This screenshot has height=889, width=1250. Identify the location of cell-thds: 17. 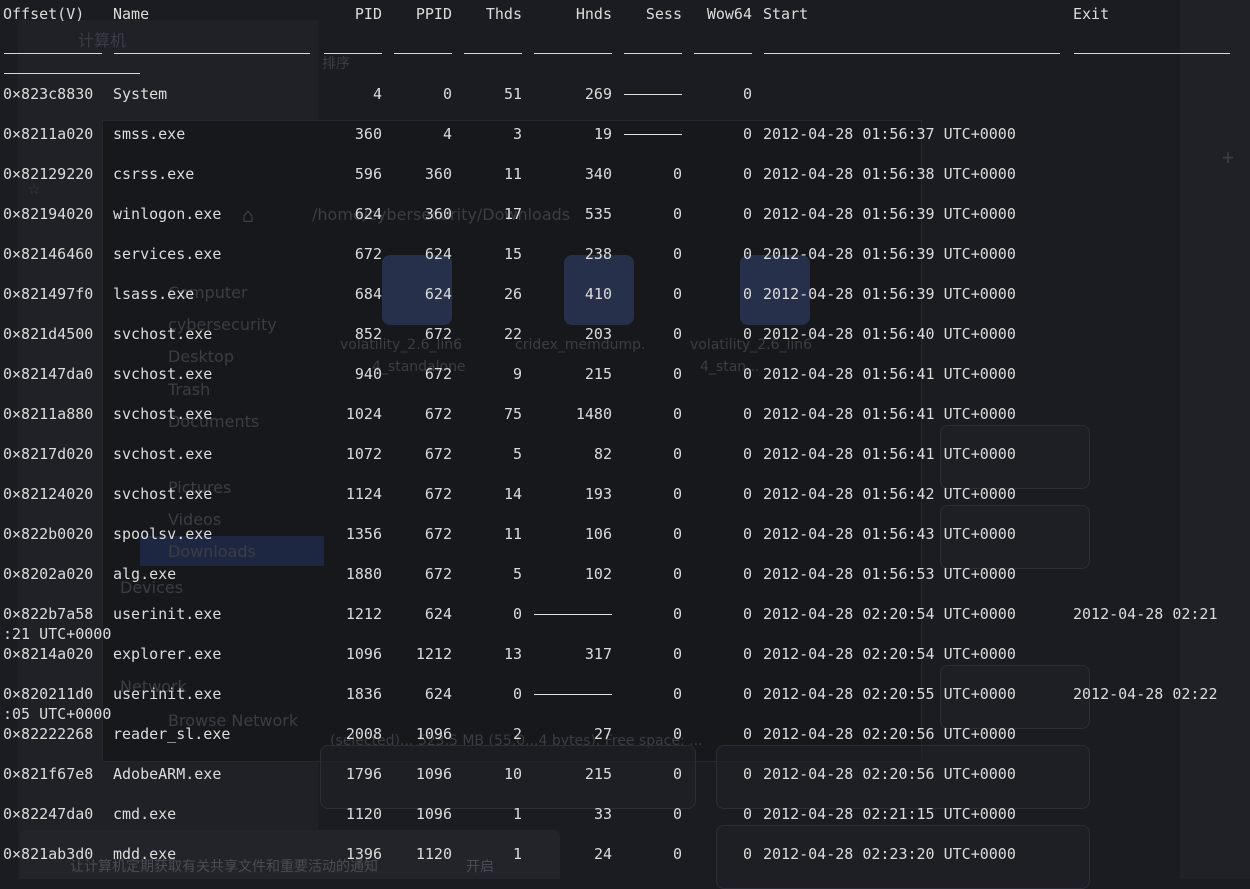
(512, 214).